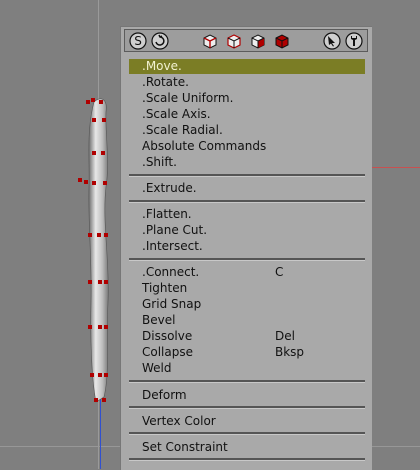  I want to click on menu-item-tighten: Tighten, so click(247, 288).